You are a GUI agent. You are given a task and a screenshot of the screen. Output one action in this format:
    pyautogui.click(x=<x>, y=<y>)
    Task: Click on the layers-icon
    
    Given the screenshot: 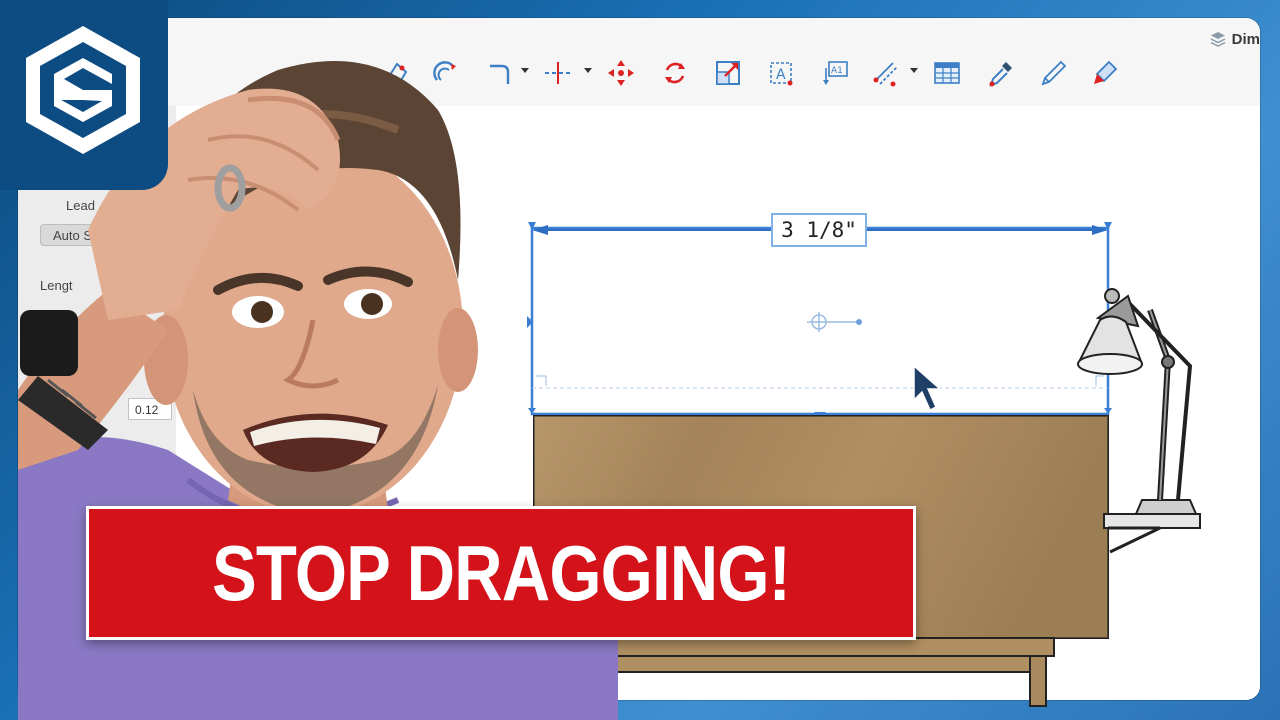 What is the action you would take?
    pyautogui.click(x=1217, y=39)
    